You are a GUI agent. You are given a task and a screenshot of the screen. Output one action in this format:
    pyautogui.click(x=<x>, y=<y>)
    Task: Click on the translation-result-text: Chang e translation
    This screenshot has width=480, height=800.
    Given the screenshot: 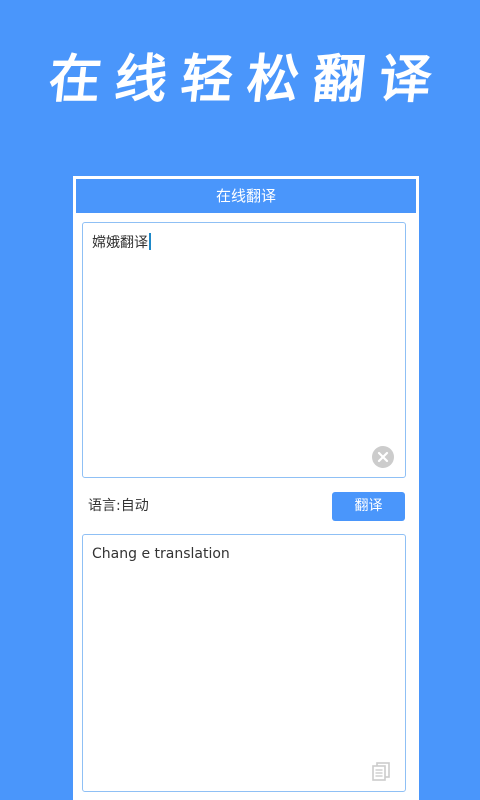 What is the action you would take?
    pyautogui.click(x=161, y=554)
    